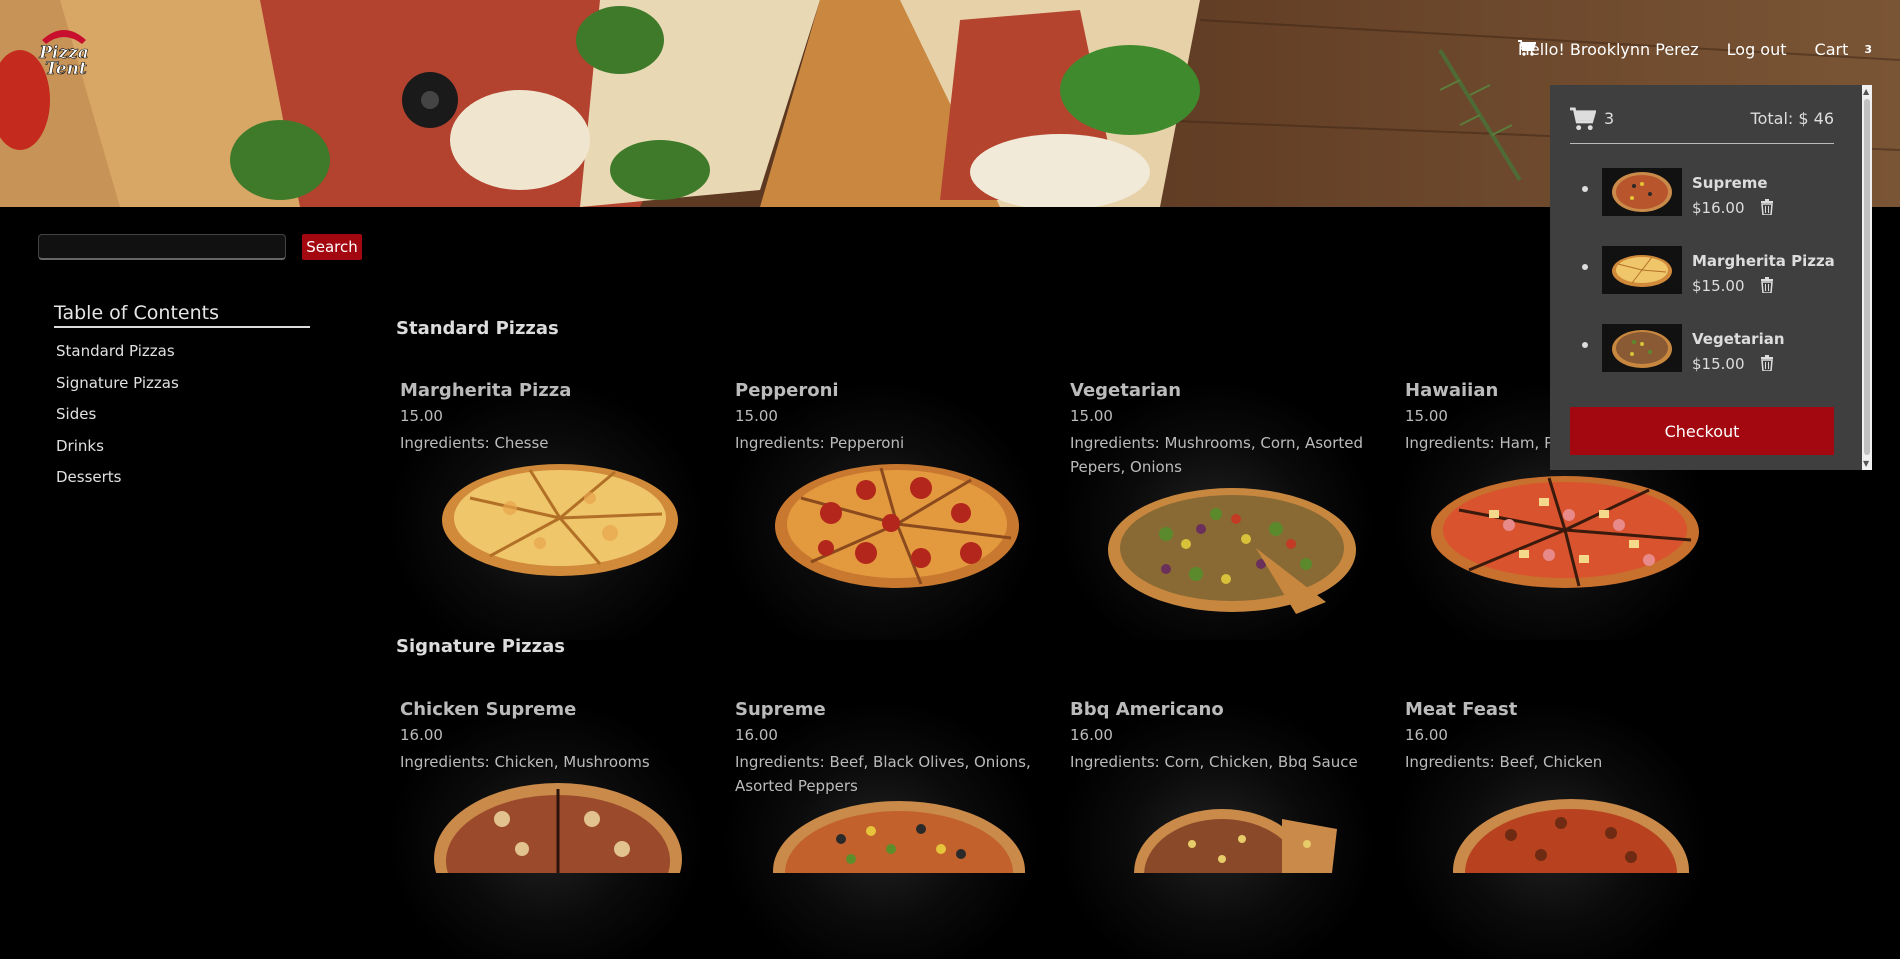 Image resolution: width=1900 pixels, height=959 pixels. What do you see at coordinates (1792, 118) in the screenshot?
I see `cart-total: Total: $ 46` at bounding box center [1792, 118].